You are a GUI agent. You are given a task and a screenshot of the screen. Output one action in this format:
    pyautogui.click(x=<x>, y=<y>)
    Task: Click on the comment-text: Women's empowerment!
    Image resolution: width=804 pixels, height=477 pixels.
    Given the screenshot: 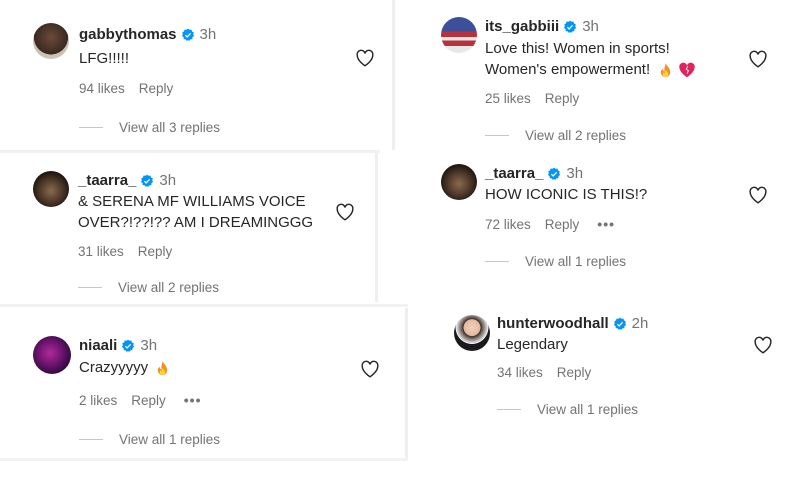 What is the action you would take?
    pyautogui.click(x=568, y=69)
    